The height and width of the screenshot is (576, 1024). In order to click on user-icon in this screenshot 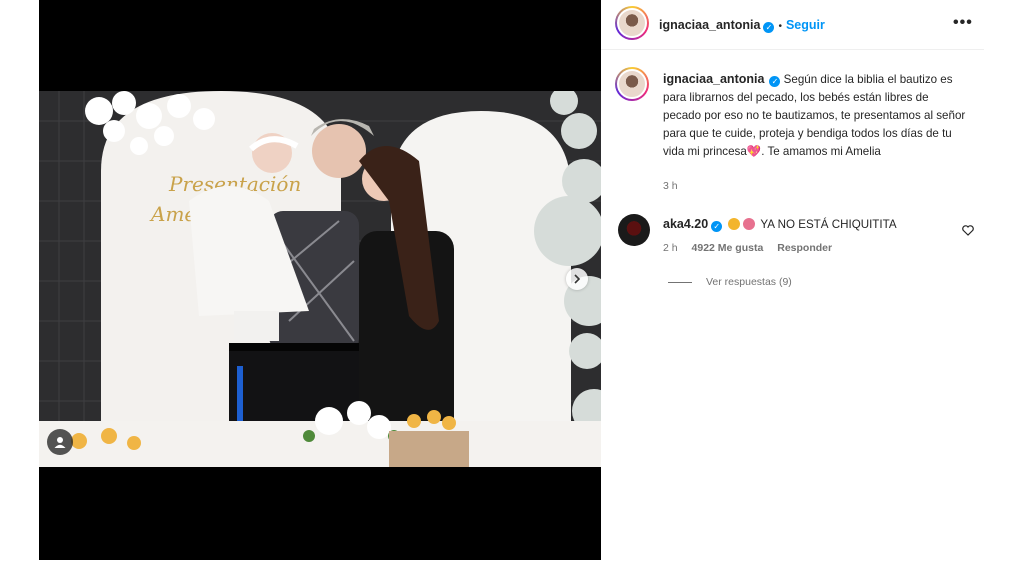, I will do `click(60, 442)`.